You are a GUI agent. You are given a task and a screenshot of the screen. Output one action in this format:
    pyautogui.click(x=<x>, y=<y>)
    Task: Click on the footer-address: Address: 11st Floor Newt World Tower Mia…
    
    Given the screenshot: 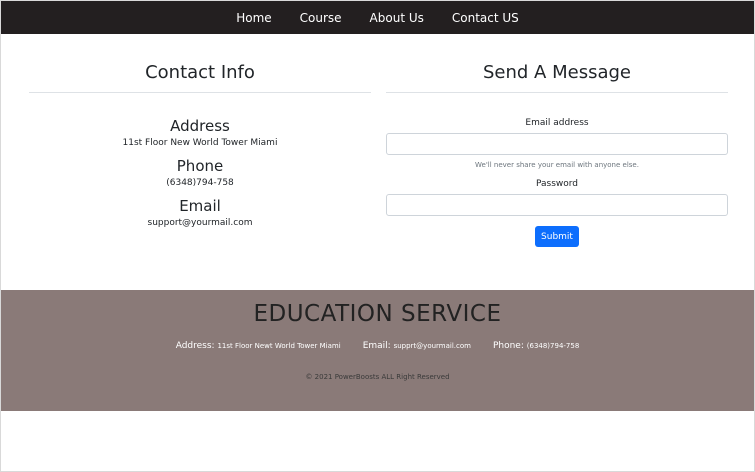 What is the action you would take?
    pyautogui.click(x=258, y=346)
    